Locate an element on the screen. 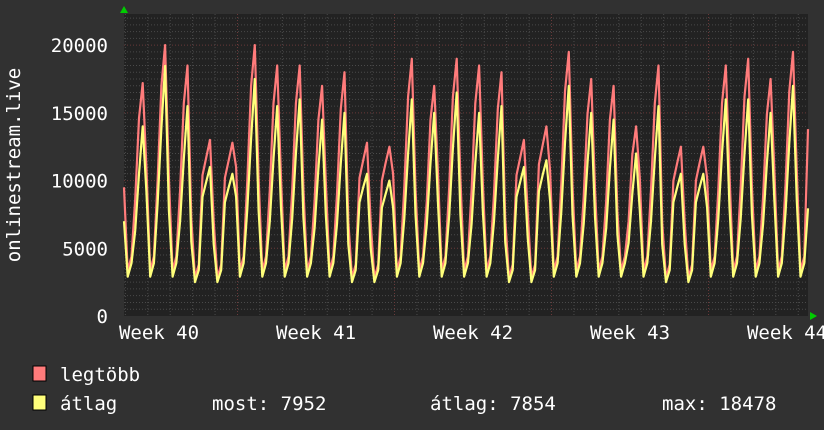 This screenshot has width=824, height=430. x-tick-label: Week 43 is located at coordinates (630, 333).